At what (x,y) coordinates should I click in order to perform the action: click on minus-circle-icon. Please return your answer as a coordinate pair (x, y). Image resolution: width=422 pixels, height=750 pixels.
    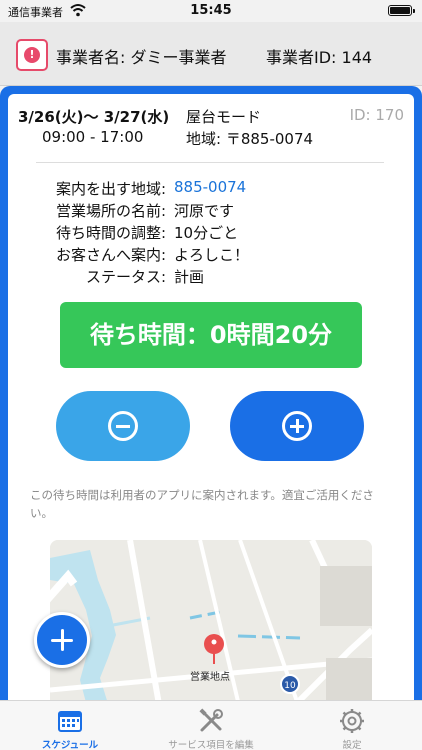
    Looking at the image, I should click on (123, 426).